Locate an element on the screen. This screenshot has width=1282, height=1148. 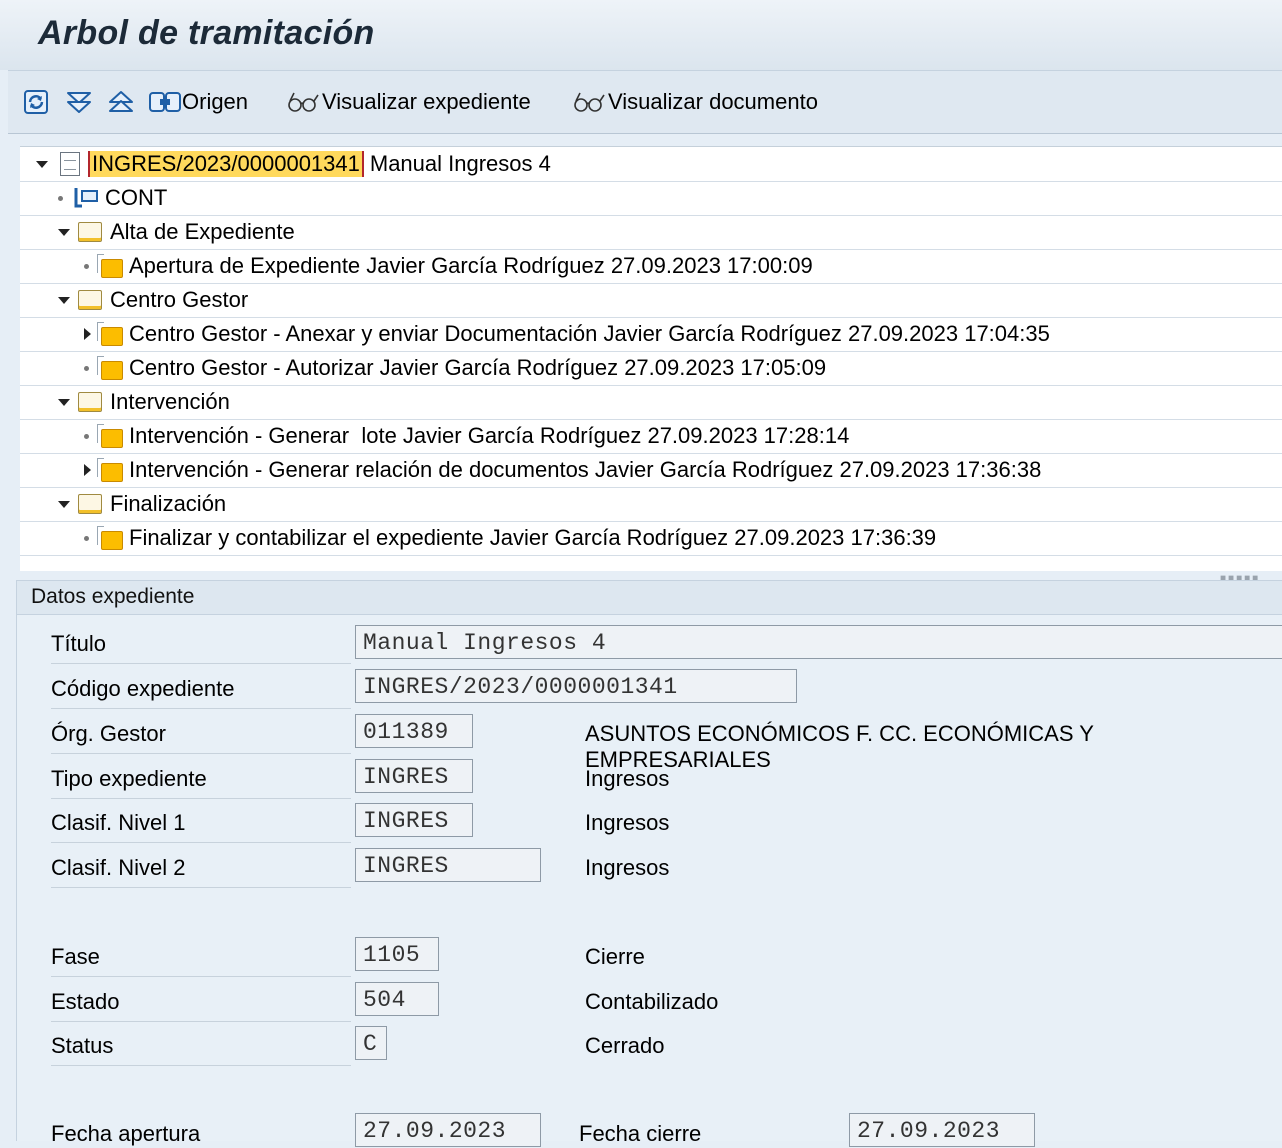
closing-date-field: 27.09.2023 is located at coordinates (942, 1130).